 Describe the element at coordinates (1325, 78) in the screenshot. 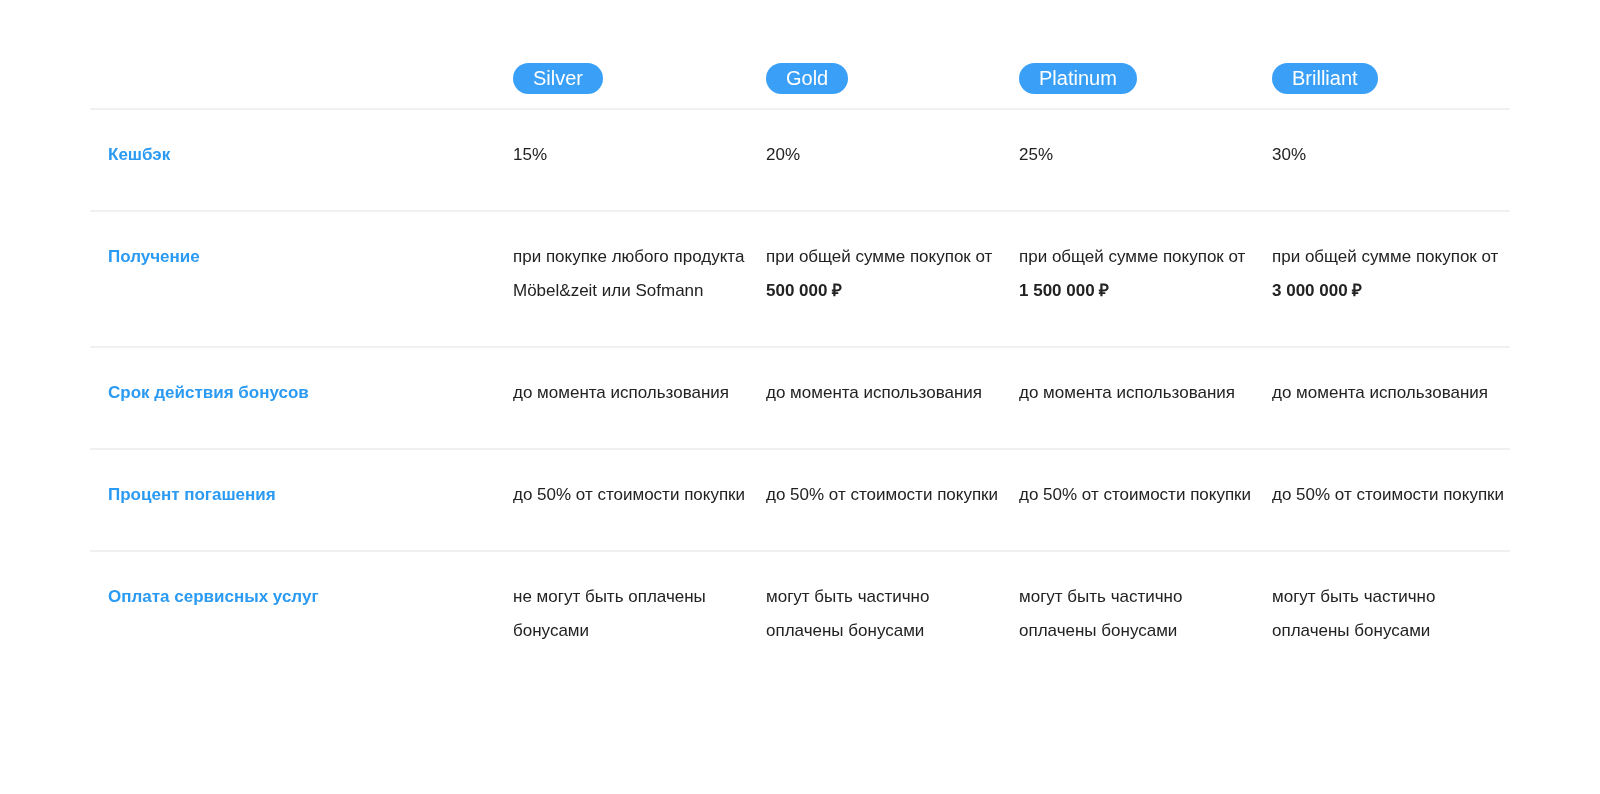

I see `tier-badge: Brilliant` at that location.